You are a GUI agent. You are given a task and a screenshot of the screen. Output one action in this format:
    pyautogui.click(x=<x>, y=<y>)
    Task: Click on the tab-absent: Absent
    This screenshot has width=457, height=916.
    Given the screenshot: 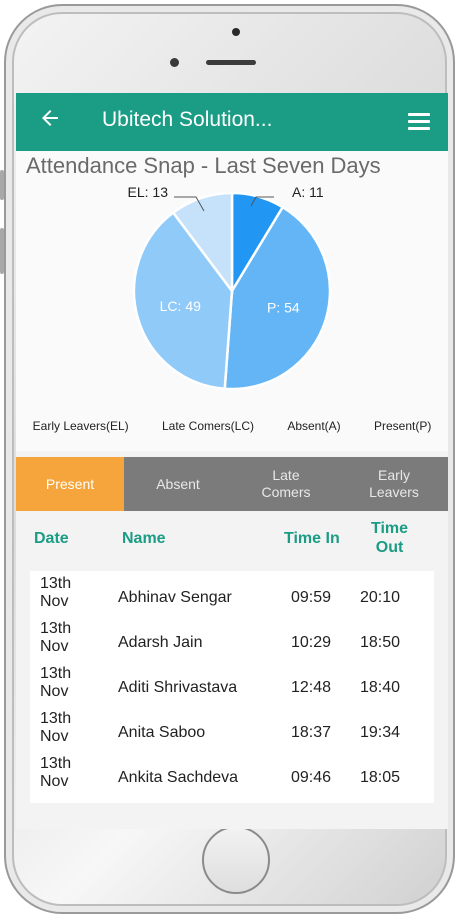 What is the action you would take?
    pyautogui.click(x=178, y=484)
    